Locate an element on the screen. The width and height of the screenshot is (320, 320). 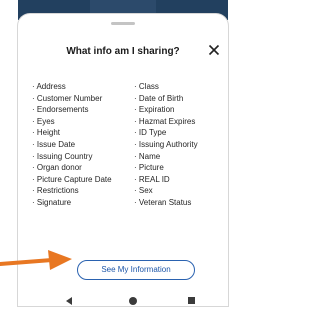
field-item: · Signature is located at coordinates (52, 202).